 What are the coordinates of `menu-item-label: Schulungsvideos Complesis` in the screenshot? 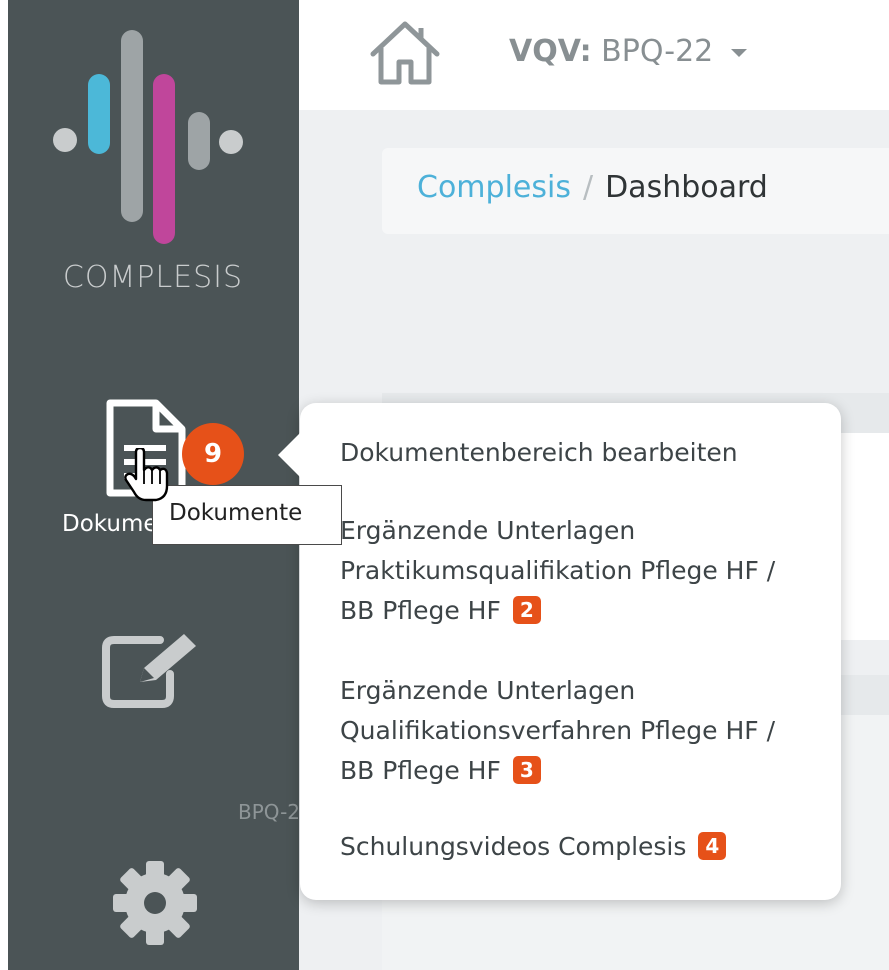 It's located at (513, 846).